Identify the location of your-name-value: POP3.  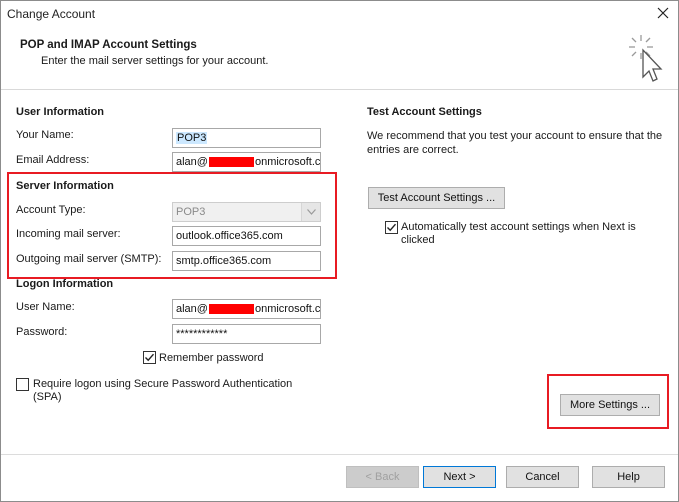
(192, 138).